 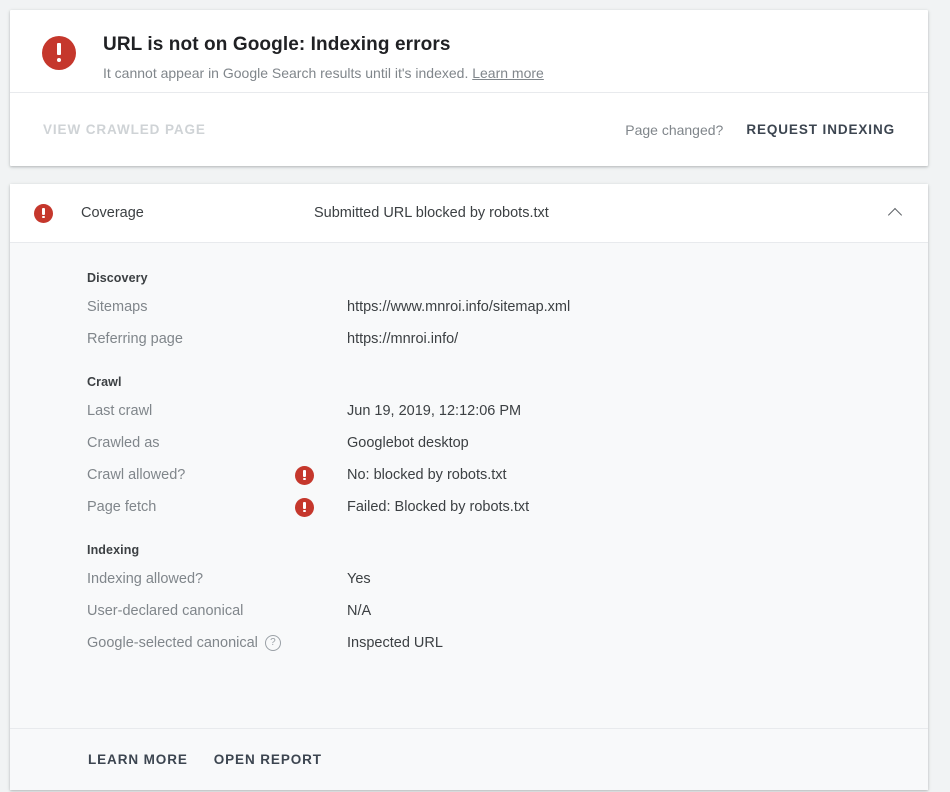 I want to click on detail-row-label-text: Sitemaps, so click(x=117, y=307).